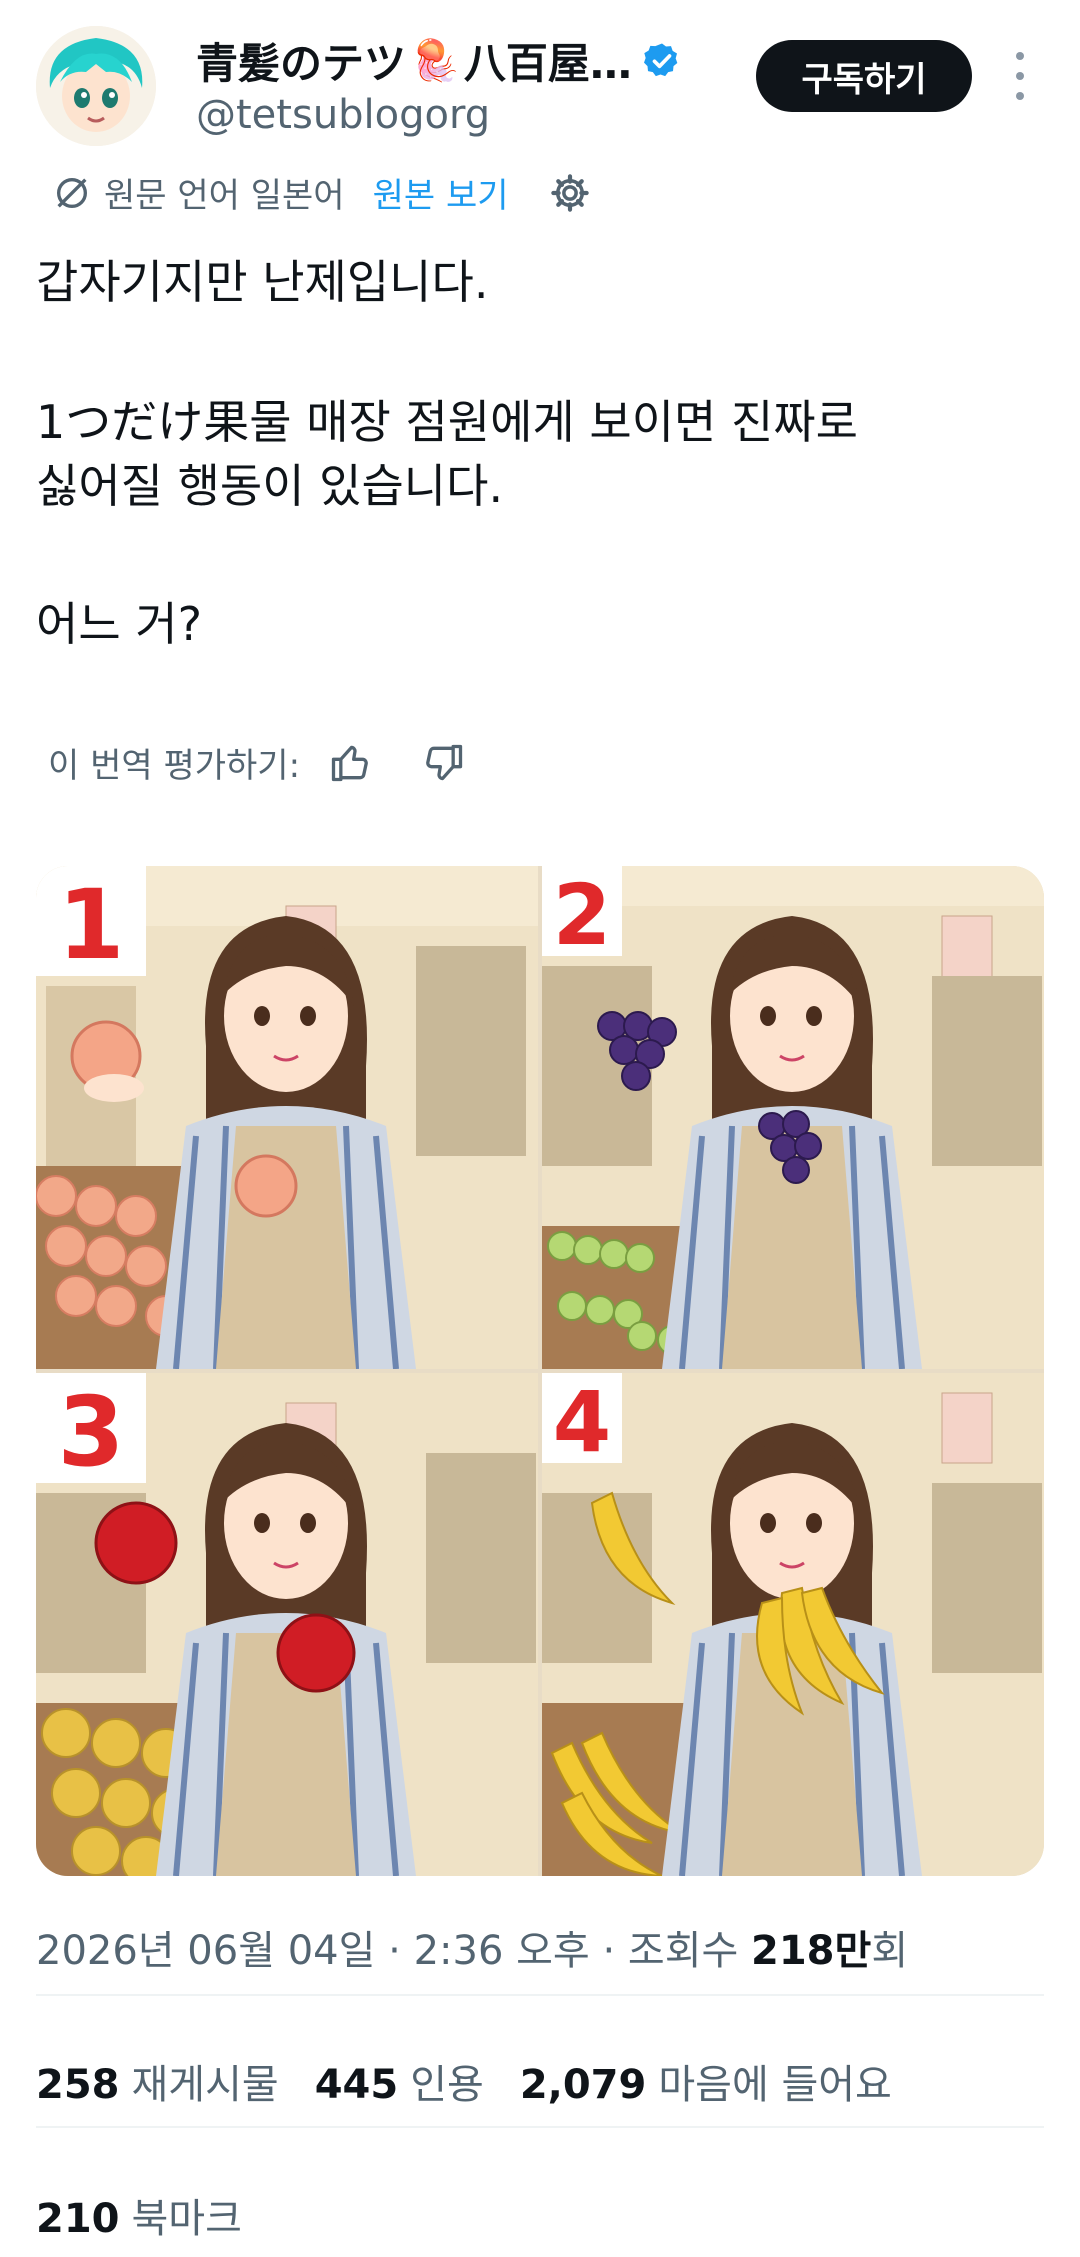  I want to click on bookmarks-label: 북마크, so click(186, 2219).